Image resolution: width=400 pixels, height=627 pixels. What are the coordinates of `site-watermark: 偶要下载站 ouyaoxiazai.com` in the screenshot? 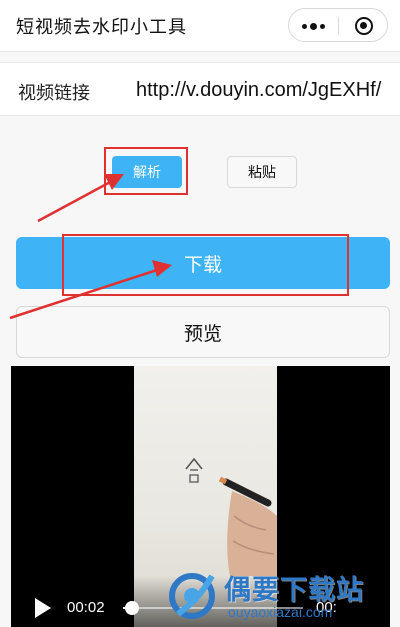 It's located at (284, 596).